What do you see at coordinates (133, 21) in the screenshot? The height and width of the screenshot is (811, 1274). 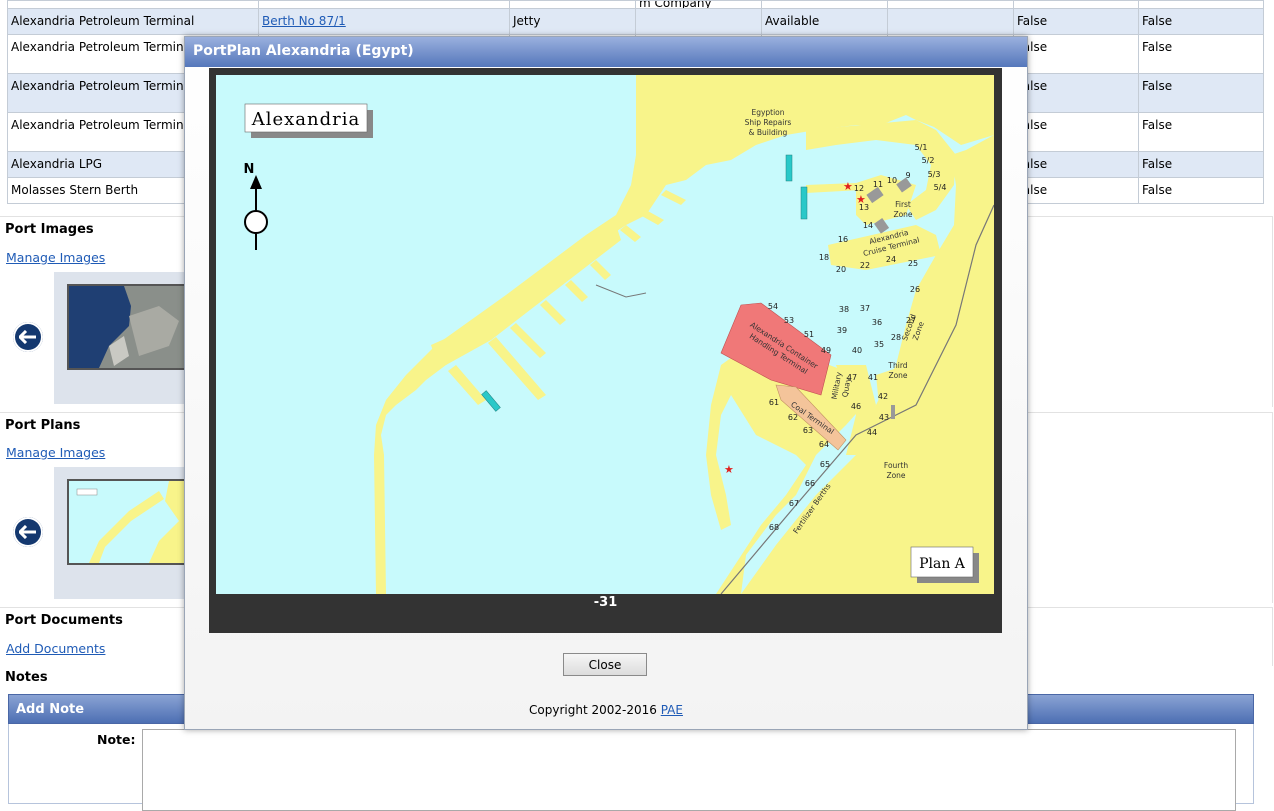 I see `terminal-cell: Alexandria Petroleum Terminal` at bounding box center [133, 21].